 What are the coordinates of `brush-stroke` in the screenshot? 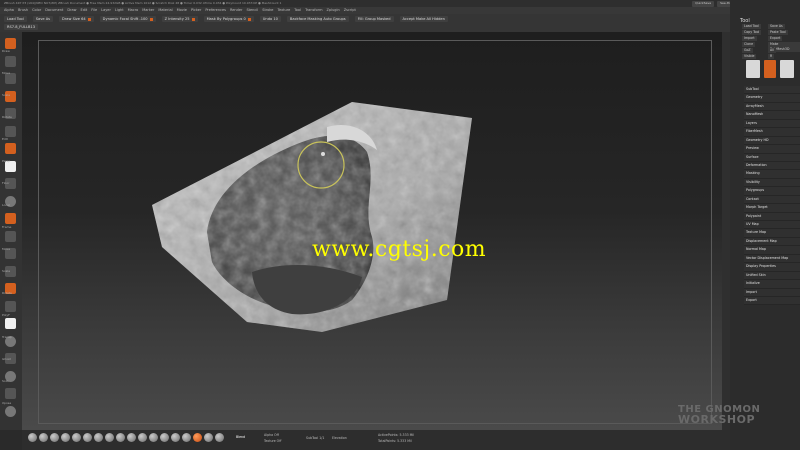 It's located at (219, 437).